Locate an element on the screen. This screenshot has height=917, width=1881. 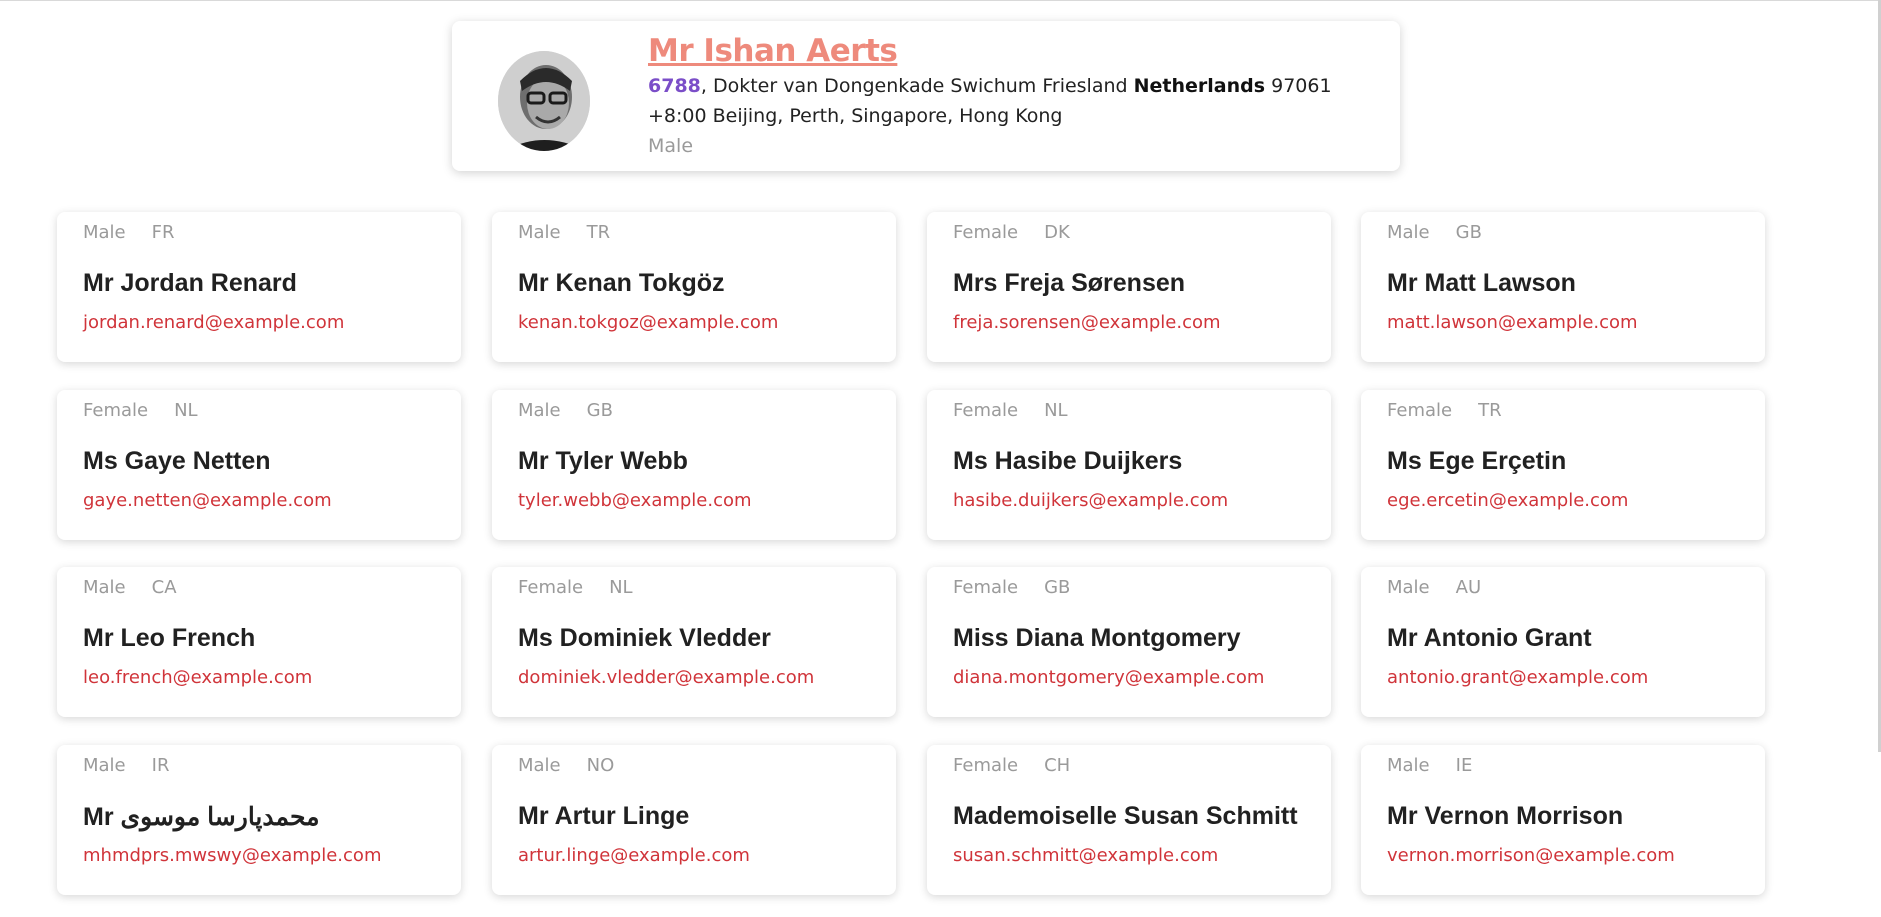
user-email-link: matt.lawson@example.com is located at coordinates (1512, 322).